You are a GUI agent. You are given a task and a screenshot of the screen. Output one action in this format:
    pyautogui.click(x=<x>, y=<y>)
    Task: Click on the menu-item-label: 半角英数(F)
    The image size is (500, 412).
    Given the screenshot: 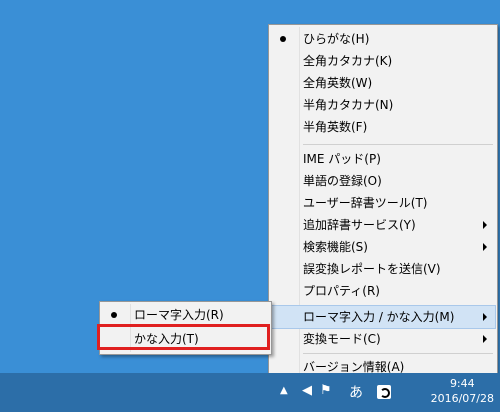 What is the action you would take?
    pyautogui.click(x=335, y=127)
    